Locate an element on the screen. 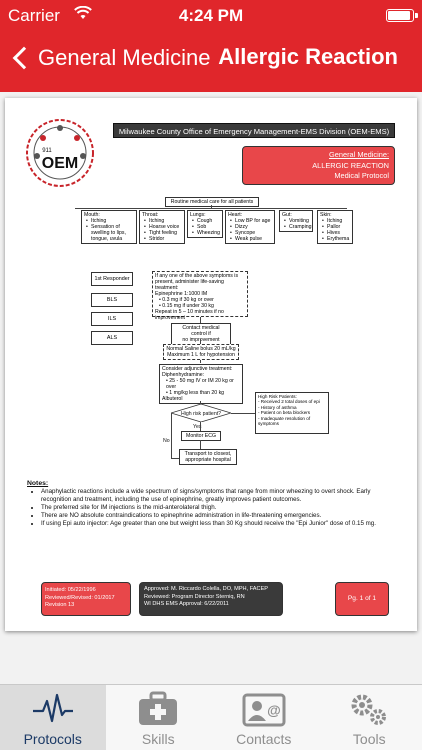  symptom-item: Weak pulse is located at coordinates (251, 239).